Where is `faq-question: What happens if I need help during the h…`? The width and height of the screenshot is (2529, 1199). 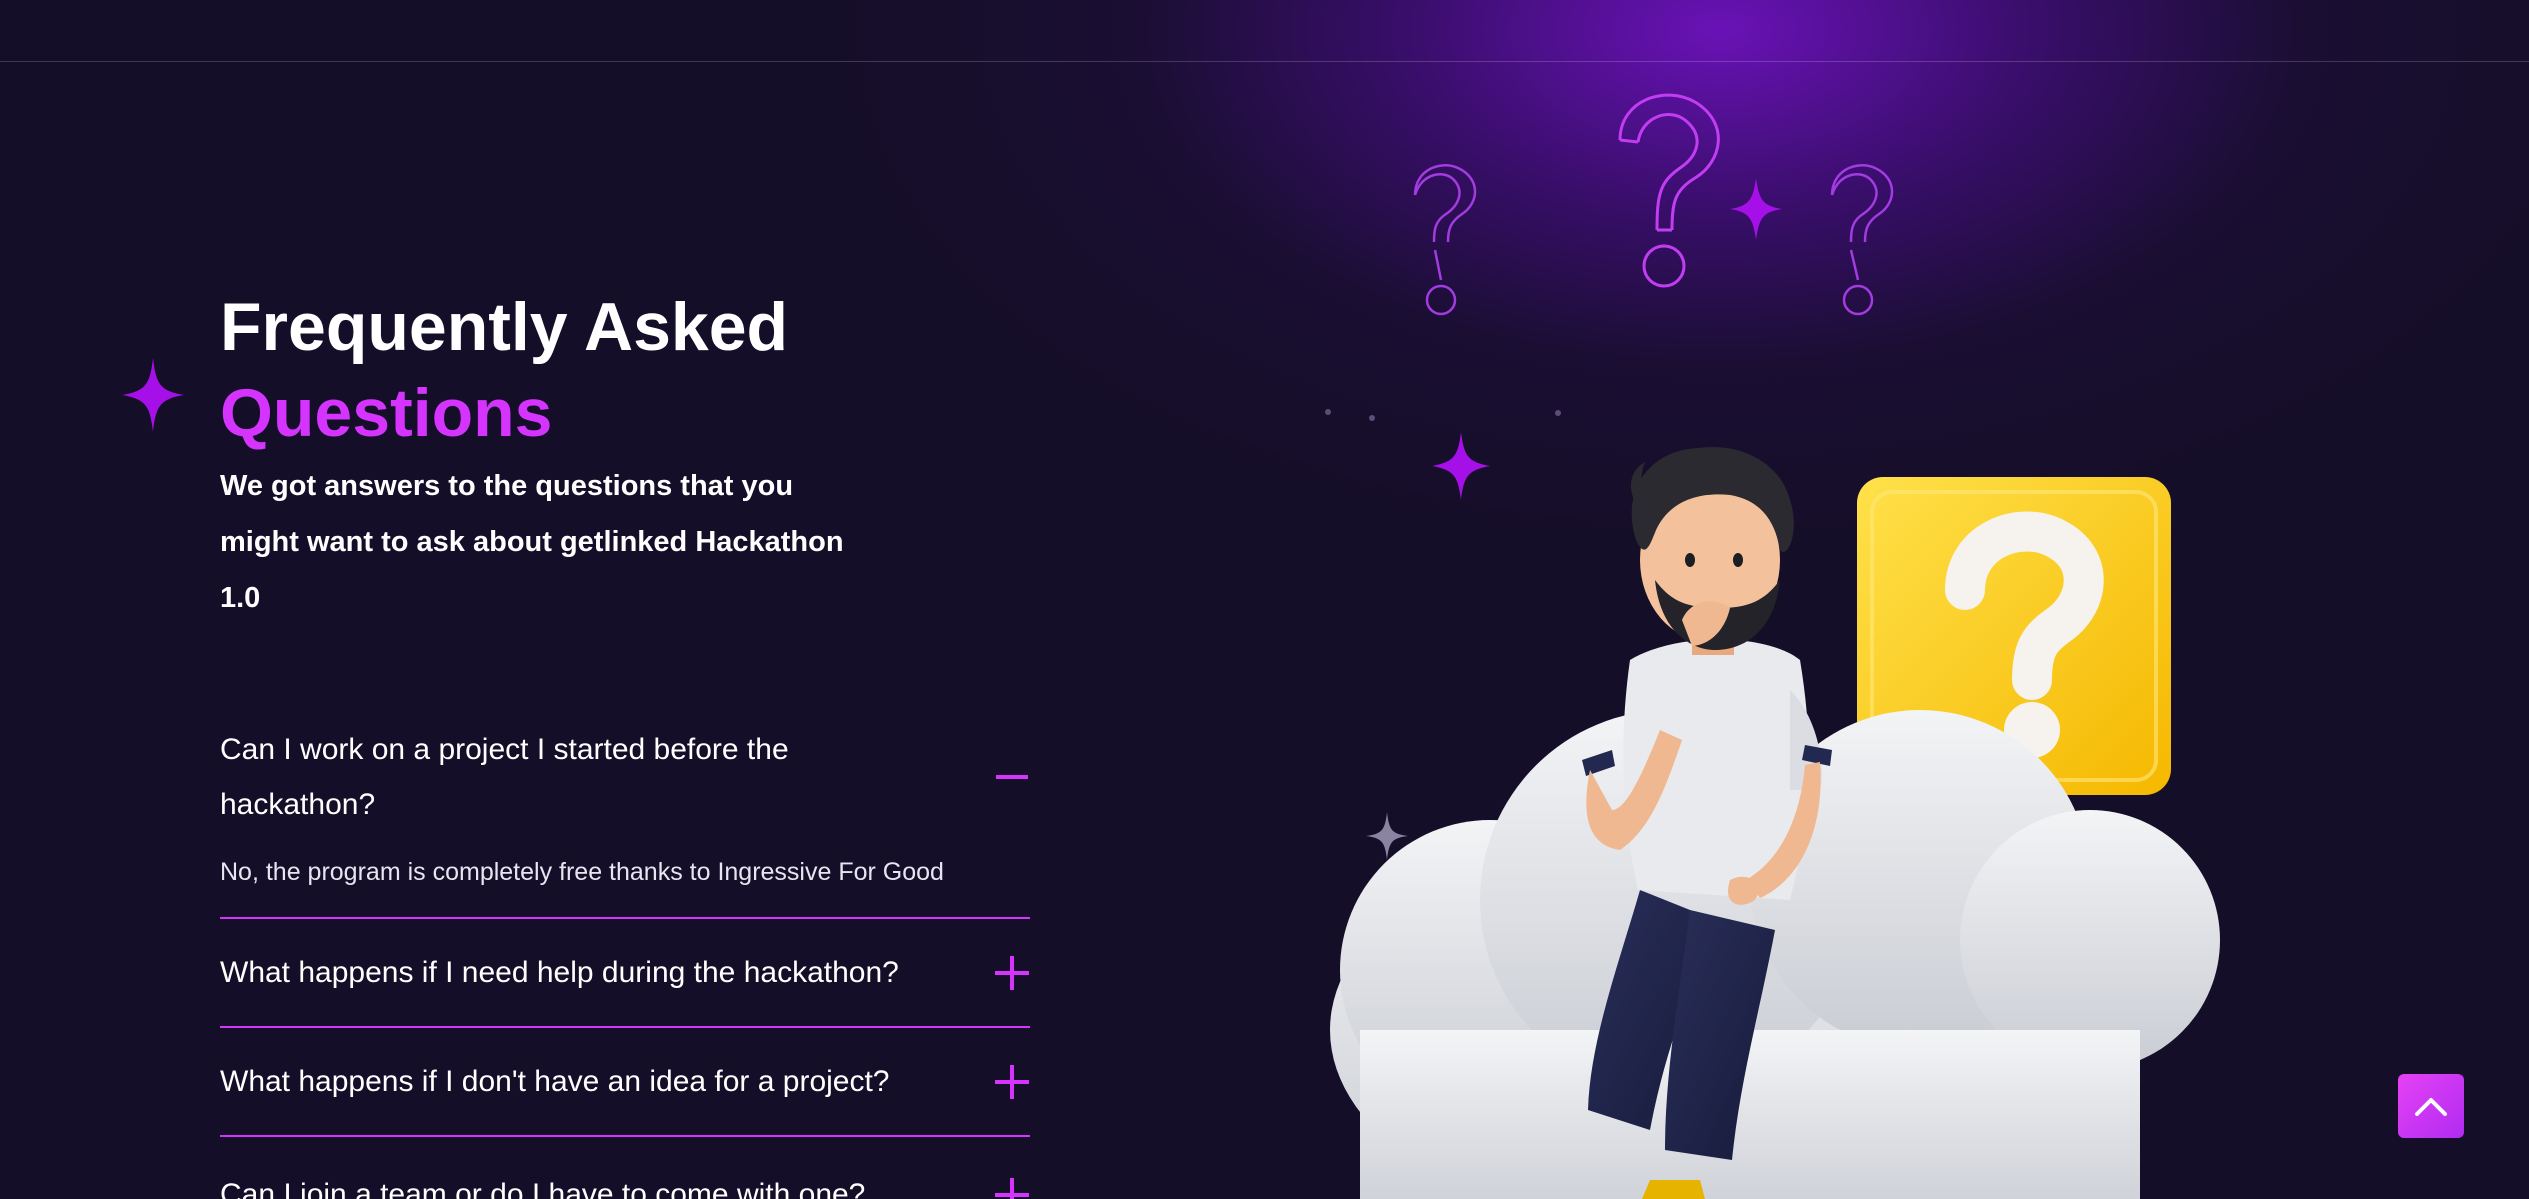
faq-question: What happens if I need help during the h… is located at coordinates (559, 972).